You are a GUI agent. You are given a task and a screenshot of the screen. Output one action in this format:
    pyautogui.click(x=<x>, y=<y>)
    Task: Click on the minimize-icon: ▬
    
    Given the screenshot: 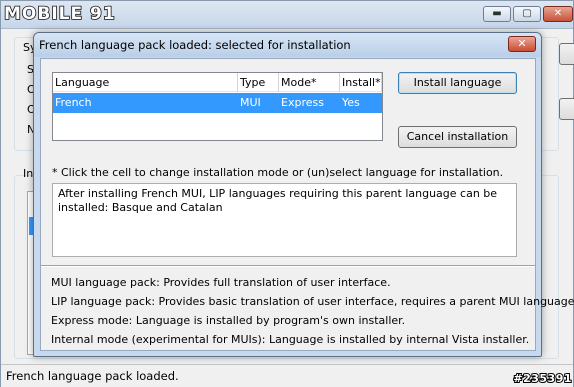 What is the action you would take?
    pyautogui.click(x=497, y=13)
    